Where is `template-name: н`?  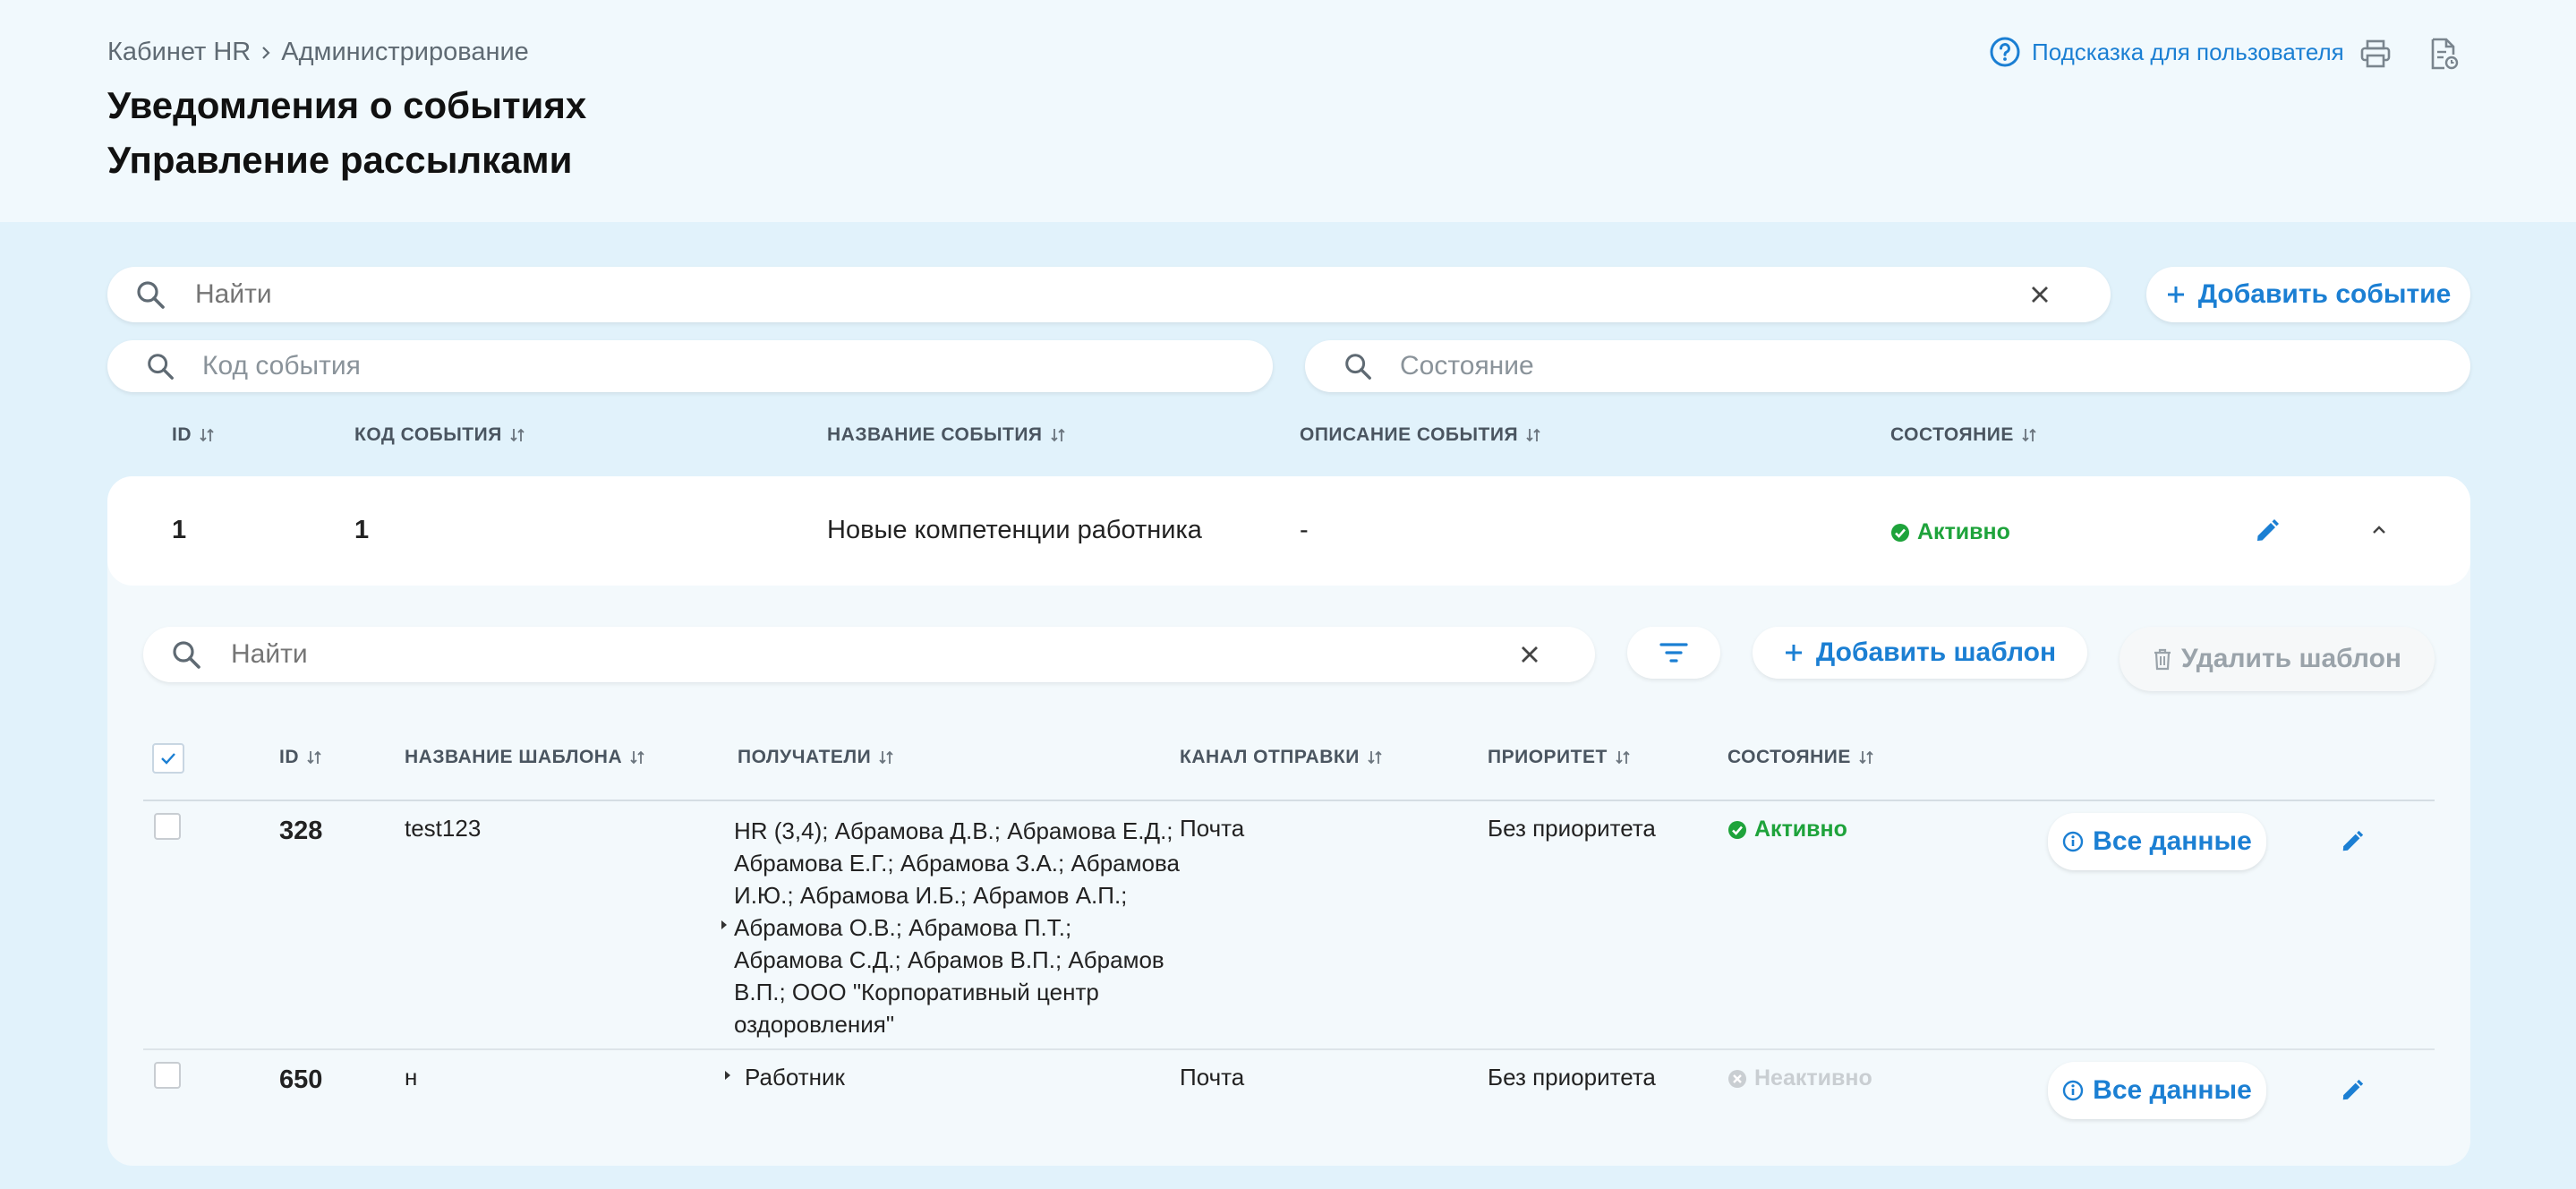 template-name: н is located at coordinates (411, 1077).